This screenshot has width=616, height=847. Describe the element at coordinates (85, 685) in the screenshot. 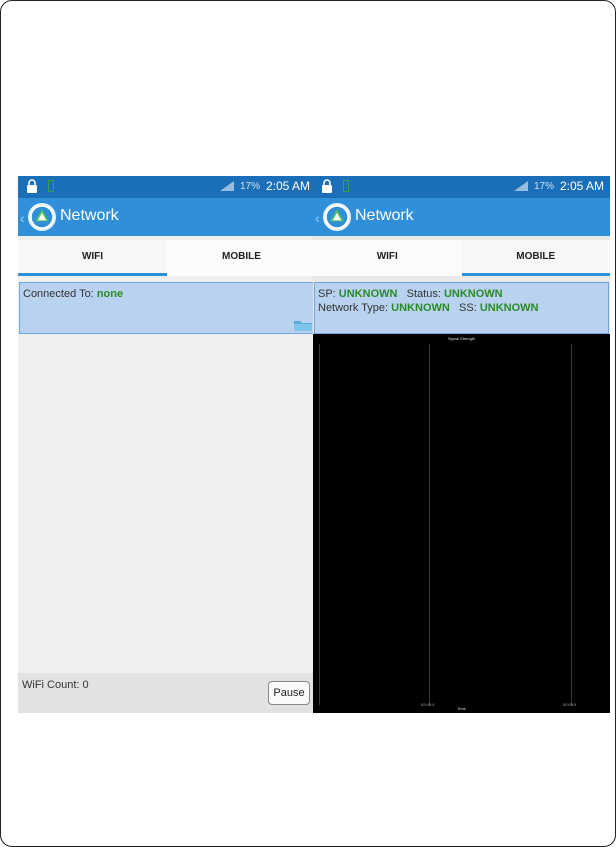

I see `wifi-count-value: 0` at that location.